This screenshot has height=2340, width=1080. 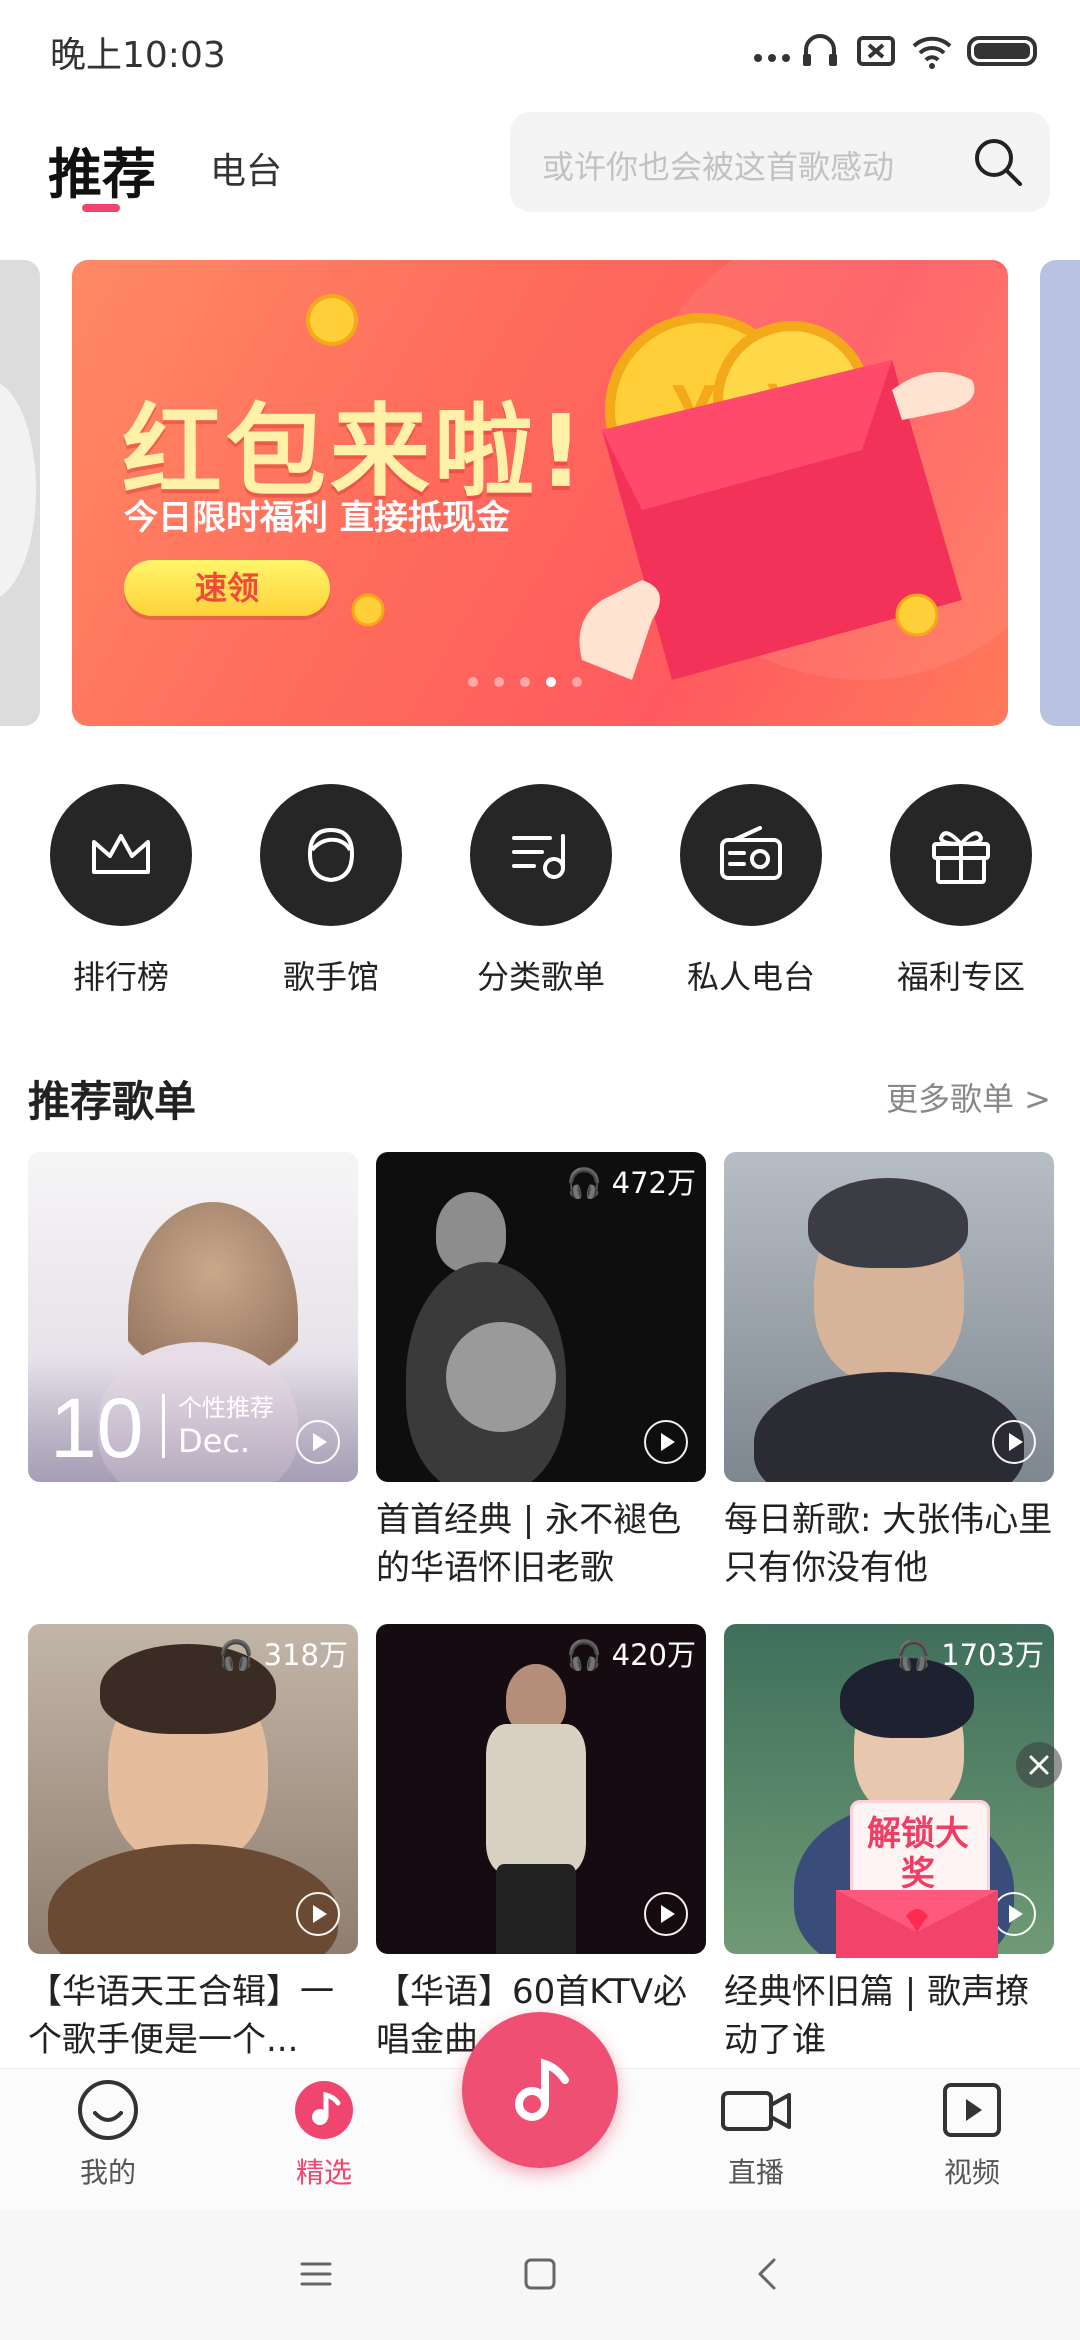 I want to click on nav-label: 视频, so click(x=971, y=2172).